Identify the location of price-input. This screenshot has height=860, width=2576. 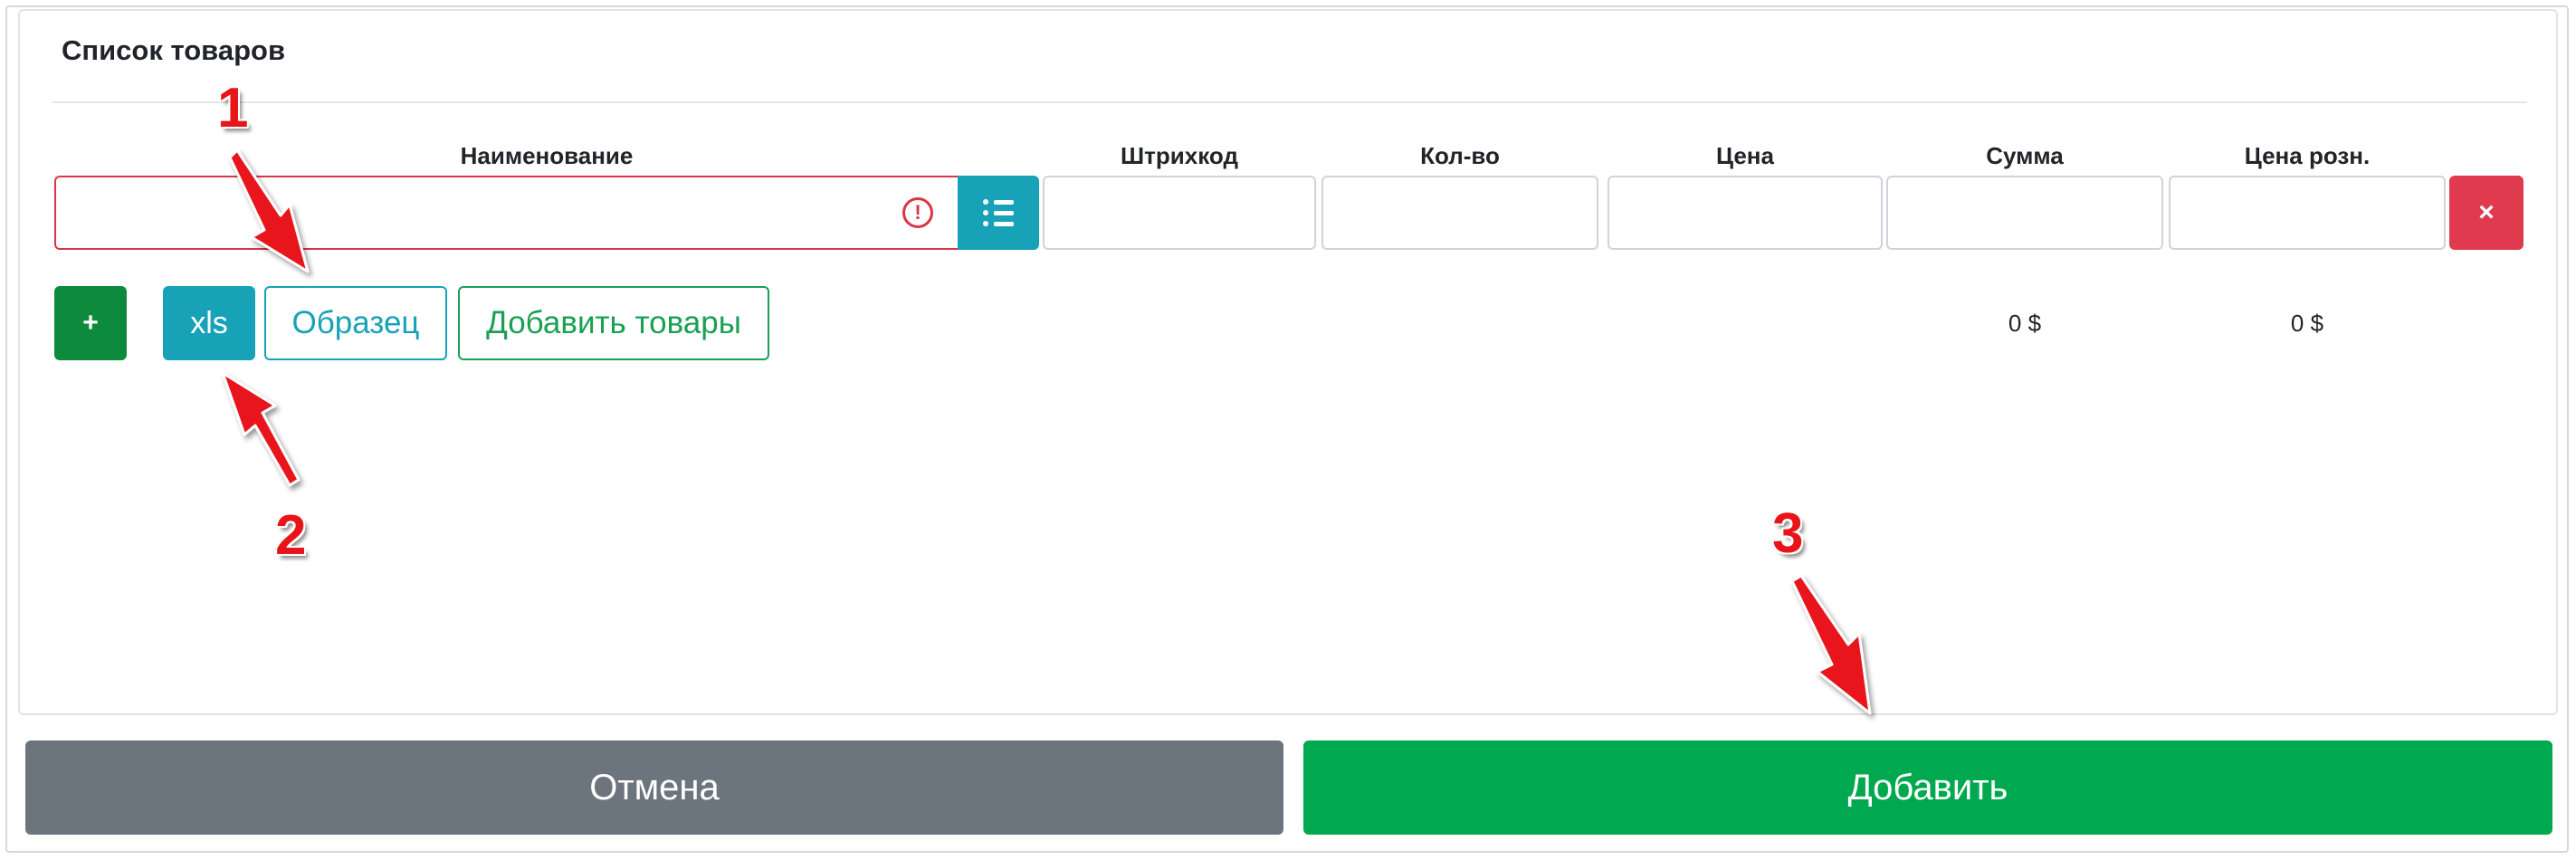
(1745, 213).